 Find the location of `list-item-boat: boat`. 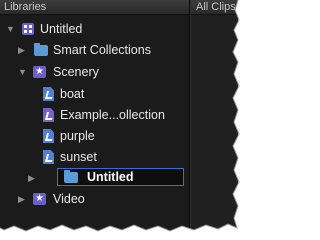

list-item-boat: boat is located at coordinates (94, 94).